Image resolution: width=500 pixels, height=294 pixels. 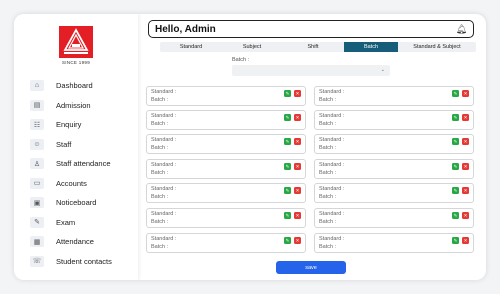 I want to click on sidebar-item-label: Dashboard, so click(x=74, y=86).